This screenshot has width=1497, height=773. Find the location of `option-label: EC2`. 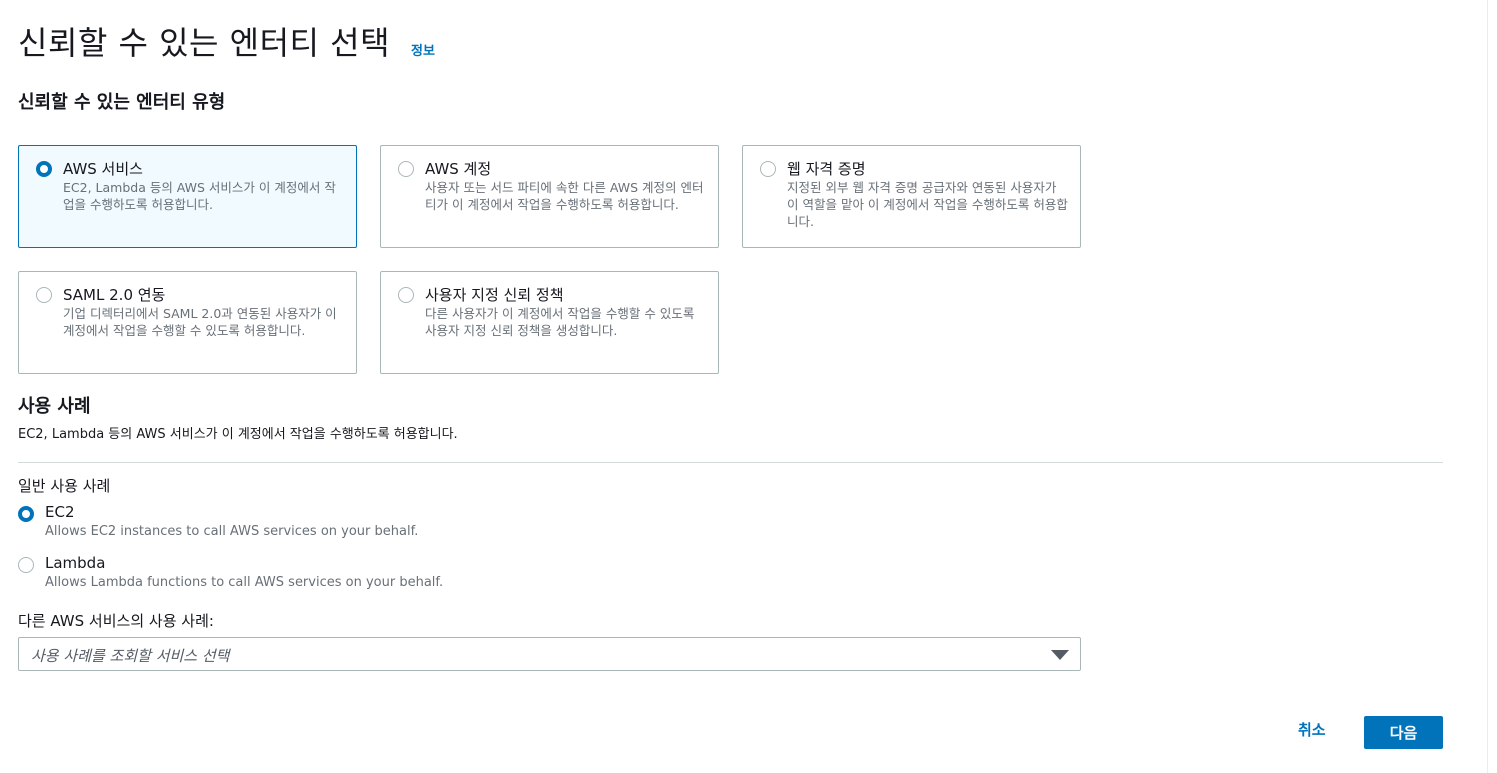

option-label: EC2 is located at coordinates (60, 512).